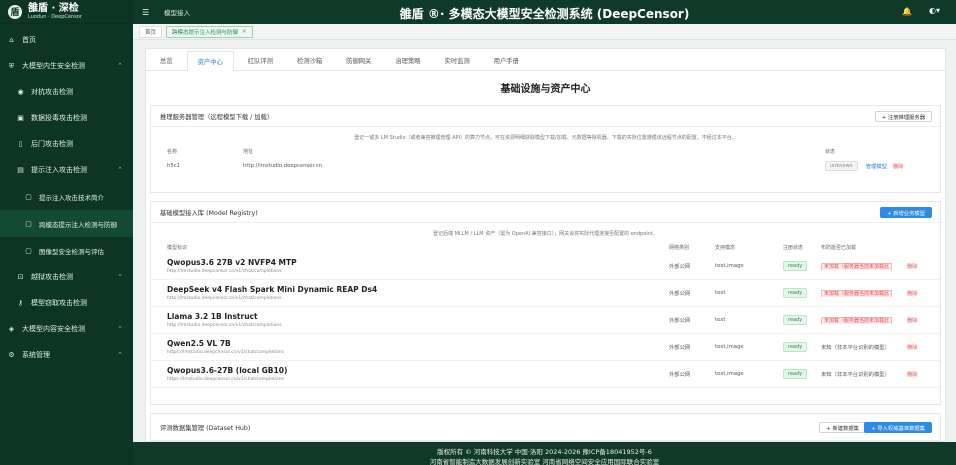 The height and width of the screenshot is (465, 956). What do you see at coordinates (66, 355) in the screenshot?
I see `sidebar-item-12: ⚙ 系统管理 ⌃` at bounding box center [66, 355].